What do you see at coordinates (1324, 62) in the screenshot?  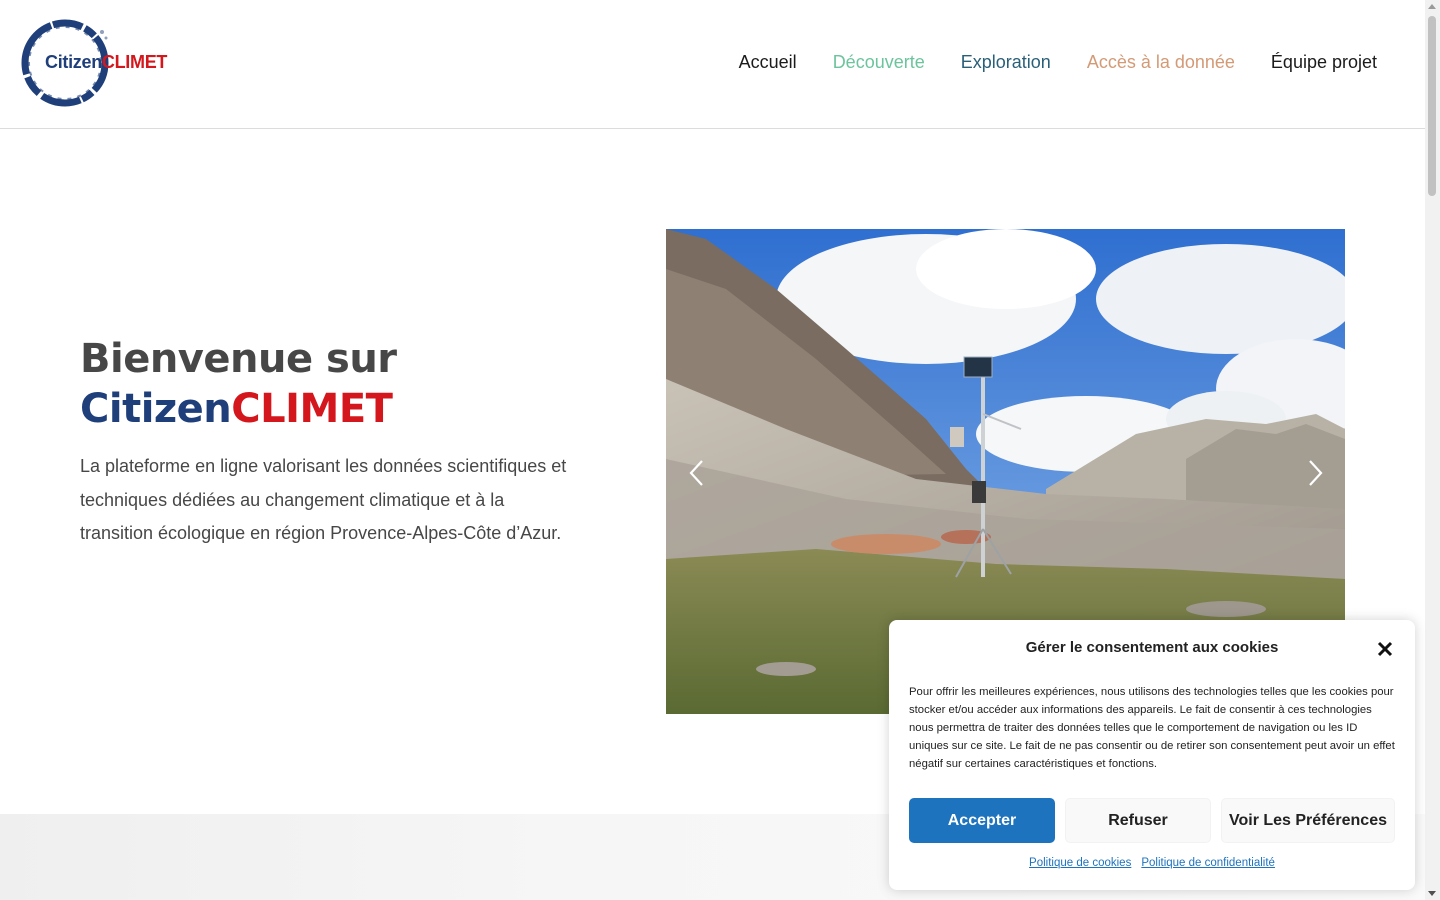 I see `nav-item-equipe-projet: Équipe projet` at bounding box center [1324, 62].